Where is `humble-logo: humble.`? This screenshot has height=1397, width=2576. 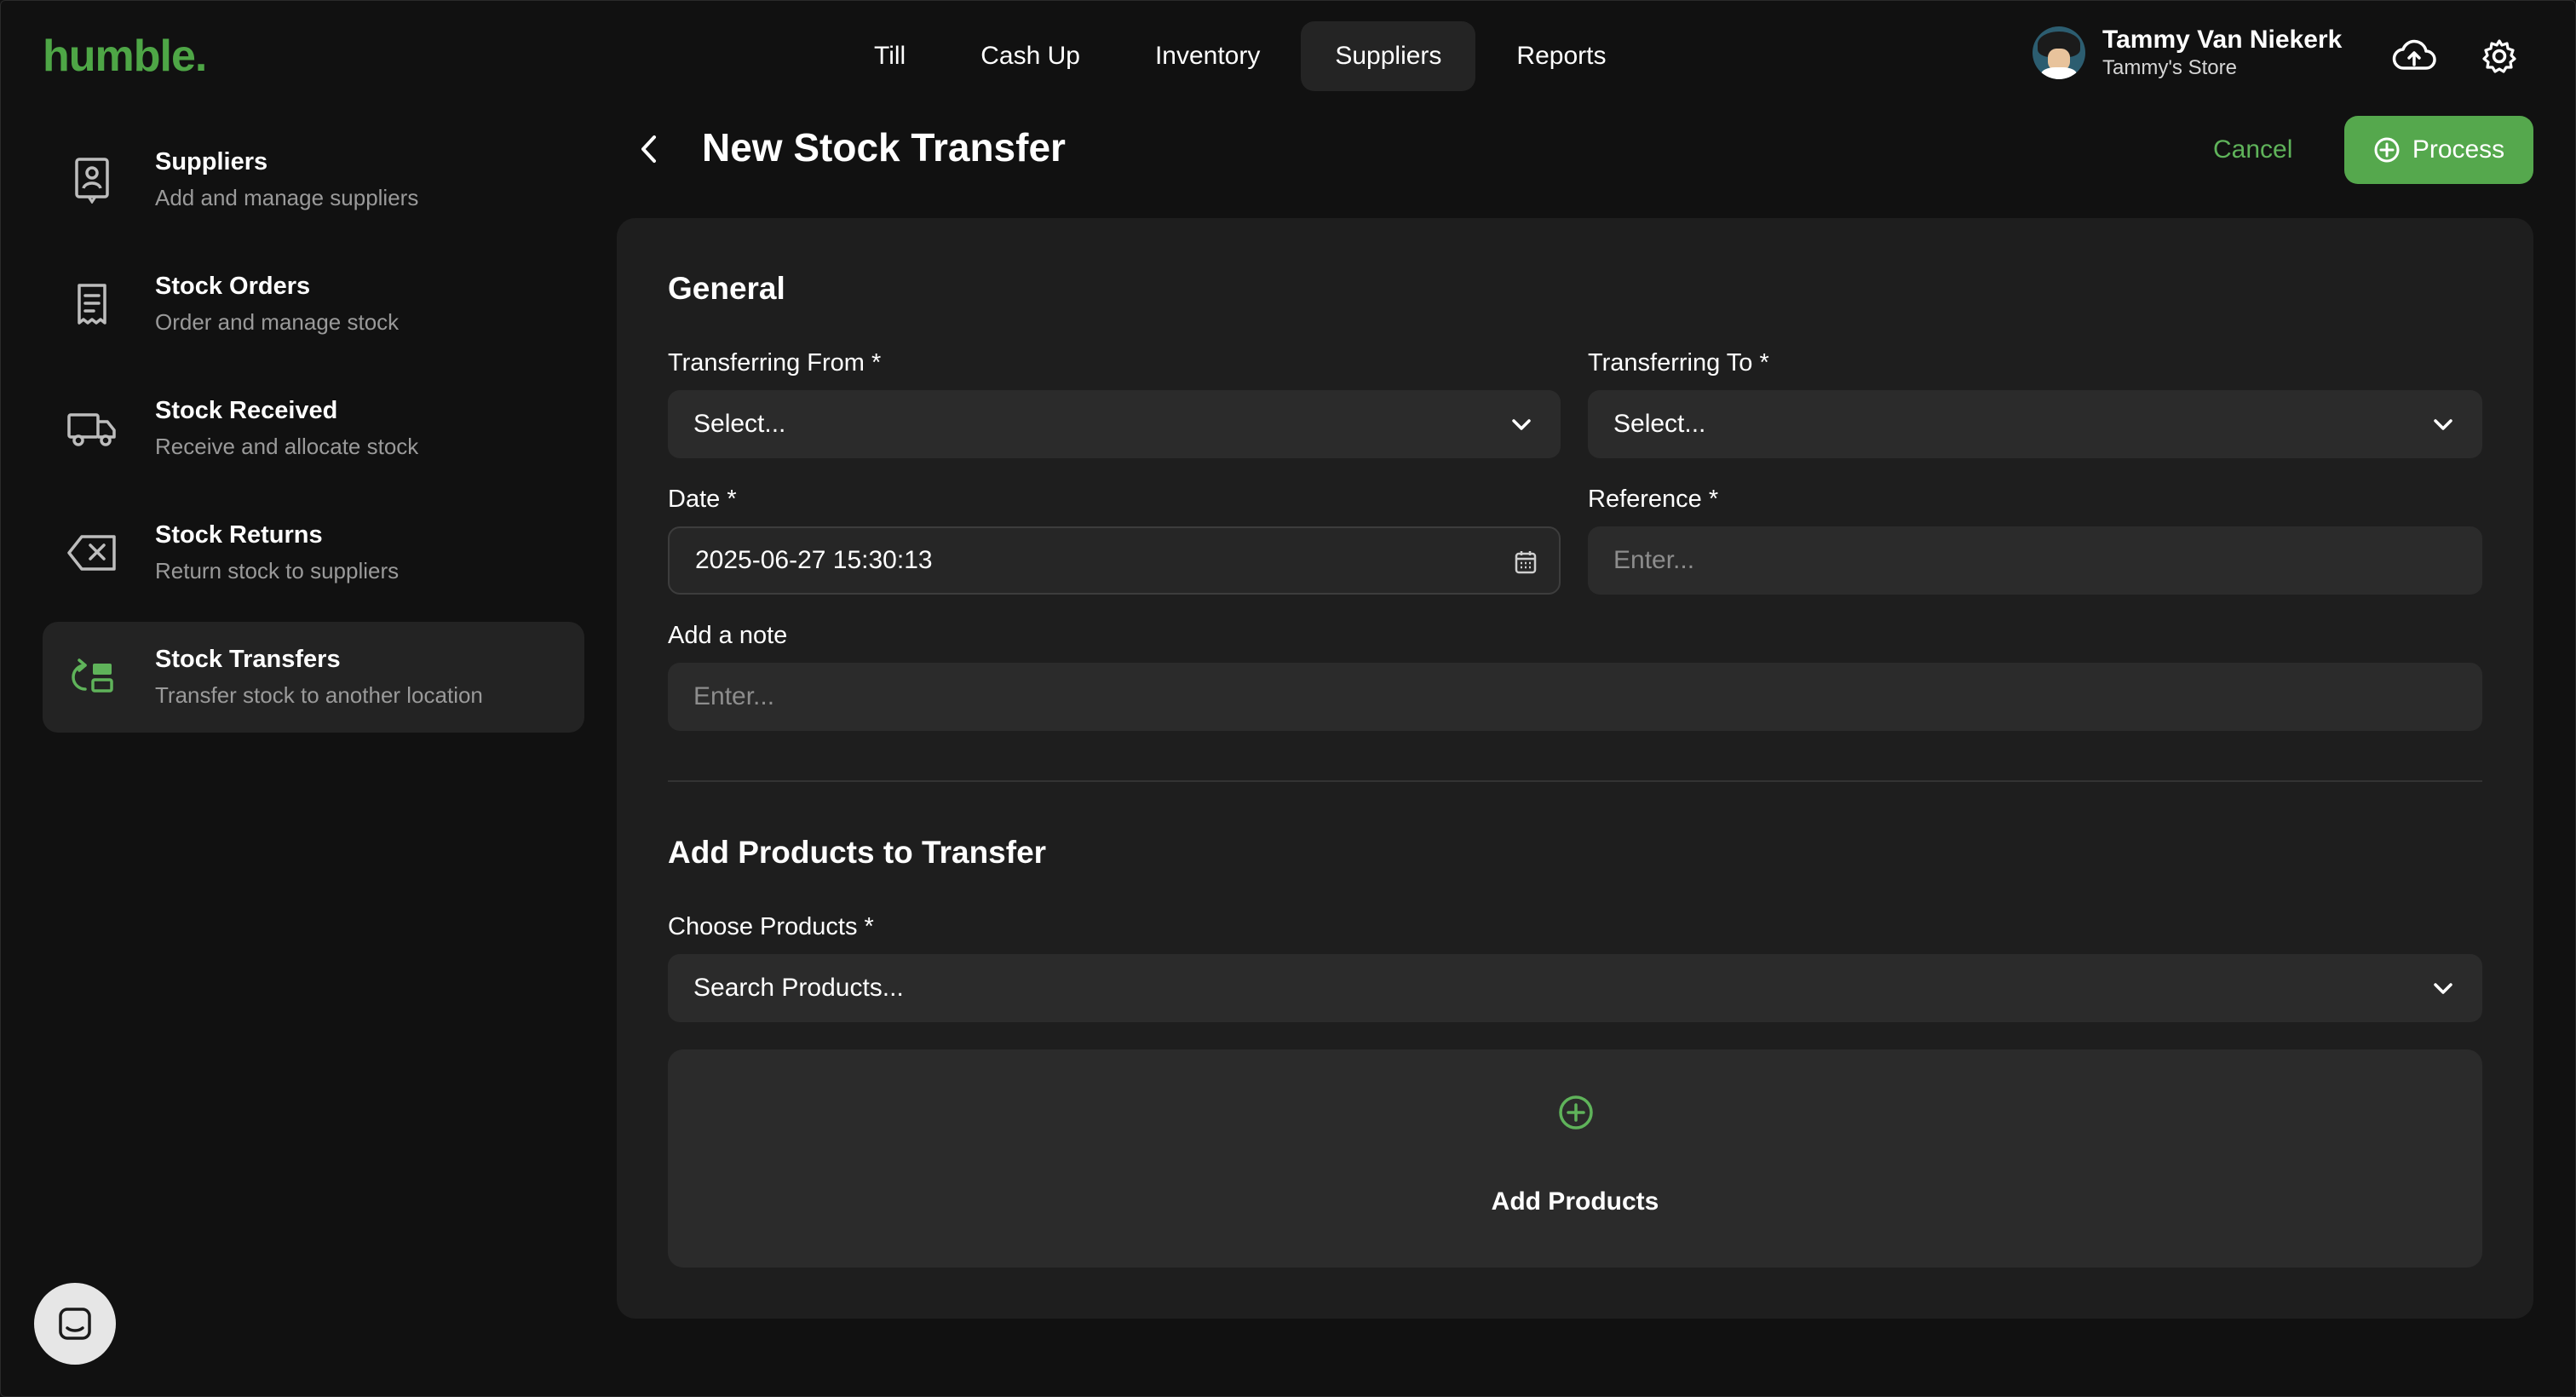
humble-logo: humble. is located at coordinates (125, 57).